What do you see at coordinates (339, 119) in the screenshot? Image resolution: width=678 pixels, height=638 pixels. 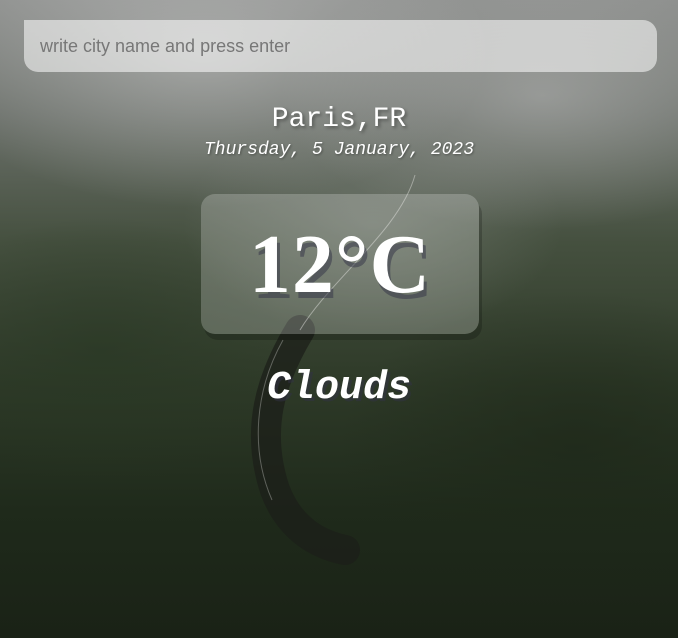 I see `location-label: Paris,FR` at bounding box center [339, 119].